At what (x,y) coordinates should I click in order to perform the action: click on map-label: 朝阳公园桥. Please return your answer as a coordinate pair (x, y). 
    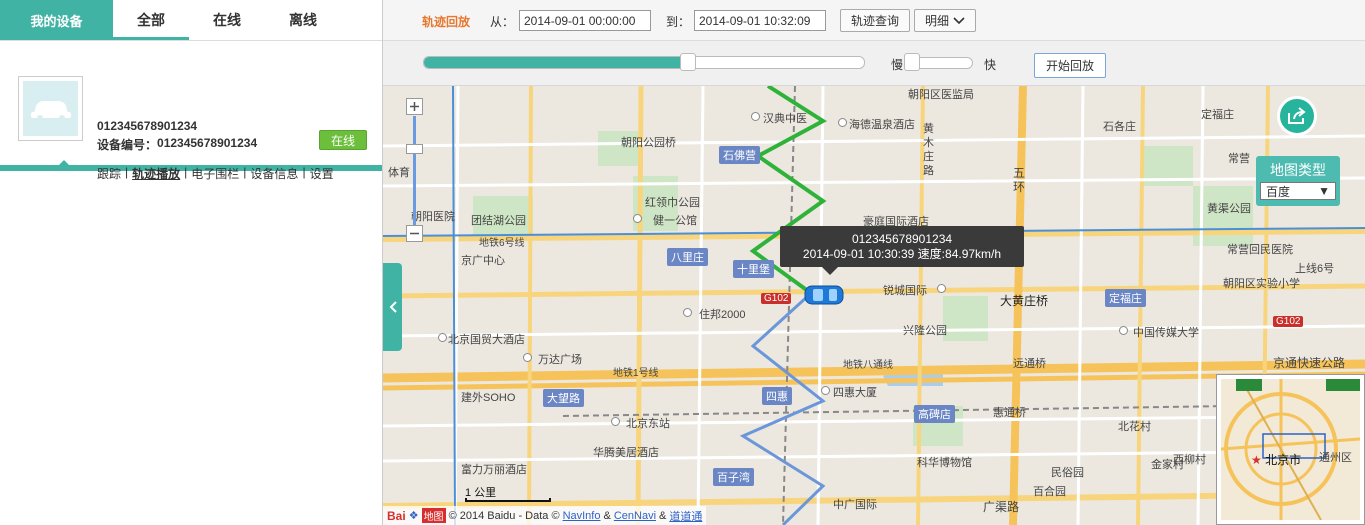
    Looking at the image, I should click on (648, 143).